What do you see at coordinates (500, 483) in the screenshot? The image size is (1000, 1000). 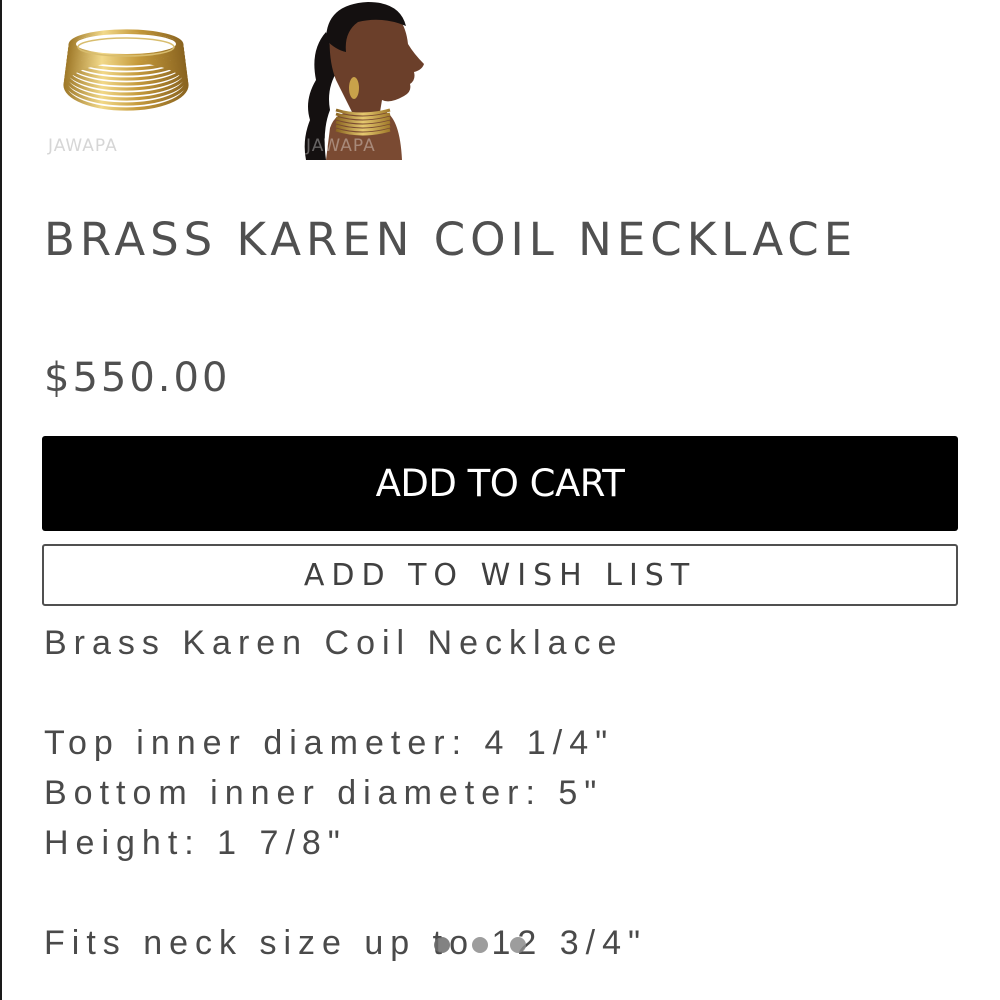 I see `add-to-cart-button: ADD TO CART` at bounding box center [500, 483].